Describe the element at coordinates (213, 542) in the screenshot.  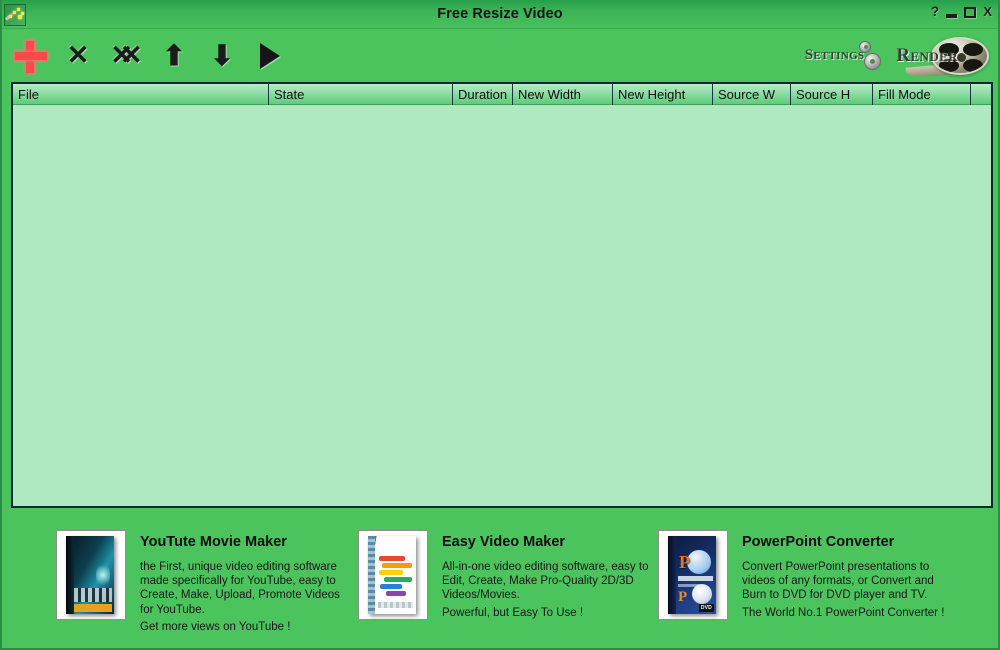
I see `promo-title: YouTute Movie Maker` at that location.